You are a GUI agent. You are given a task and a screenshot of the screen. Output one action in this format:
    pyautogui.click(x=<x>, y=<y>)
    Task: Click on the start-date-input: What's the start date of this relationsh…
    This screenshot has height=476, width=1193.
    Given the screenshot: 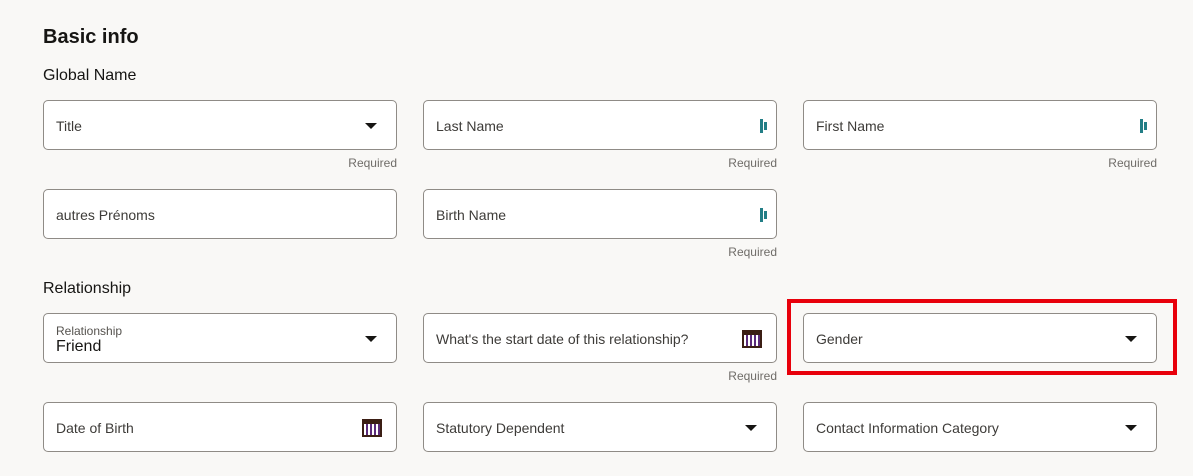 What is the action you would take?
    pyautogui.click(x=600, y=338)
    